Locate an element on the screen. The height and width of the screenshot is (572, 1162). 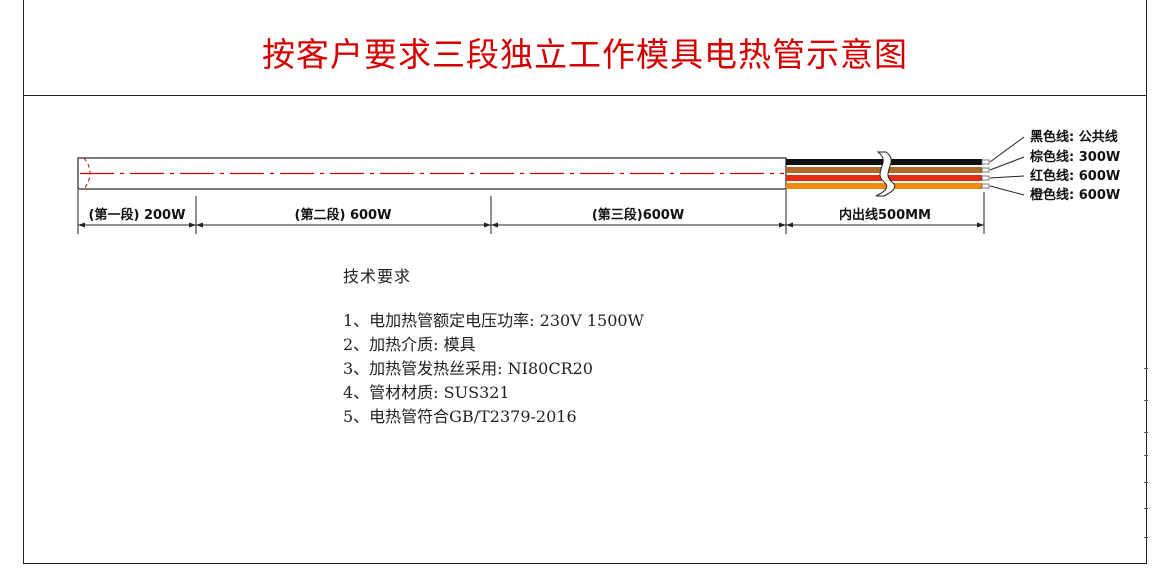
wire-label-brown: 棕色线: 300W is located at coordinates (1074, 157).